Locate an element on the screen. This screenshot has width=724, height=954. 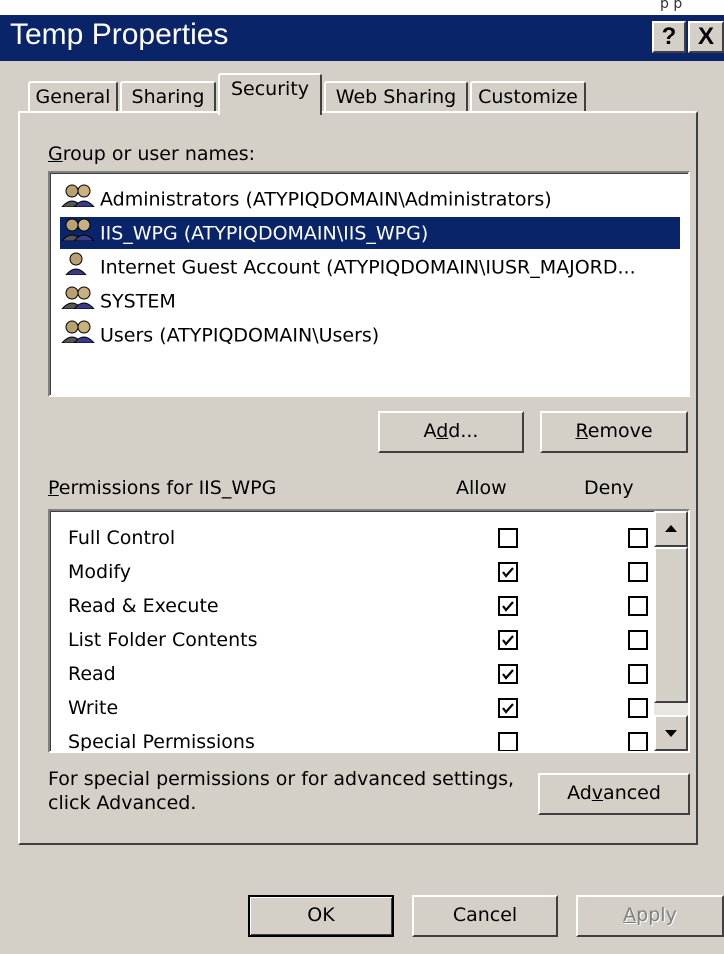
scroll-up-button is located at coordinates (671, 529).